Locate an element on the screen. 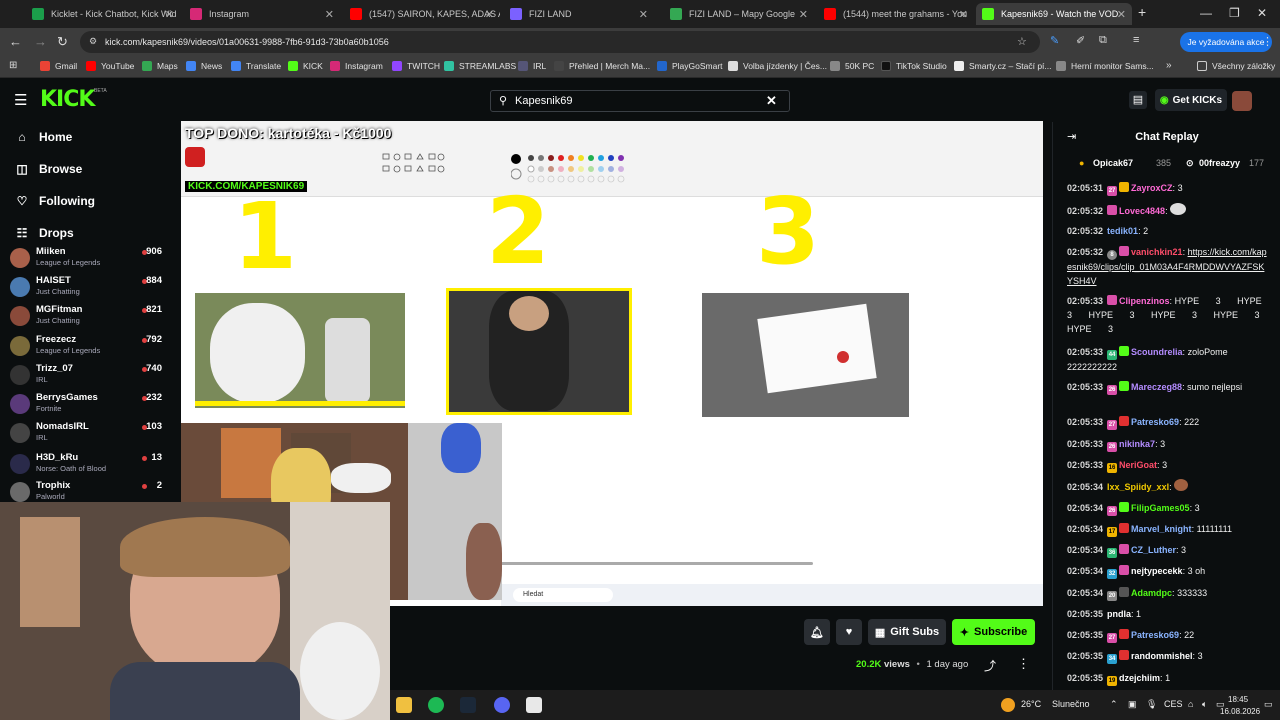  nav-browse: ◫ Browse is located at coordinates (48, 169).